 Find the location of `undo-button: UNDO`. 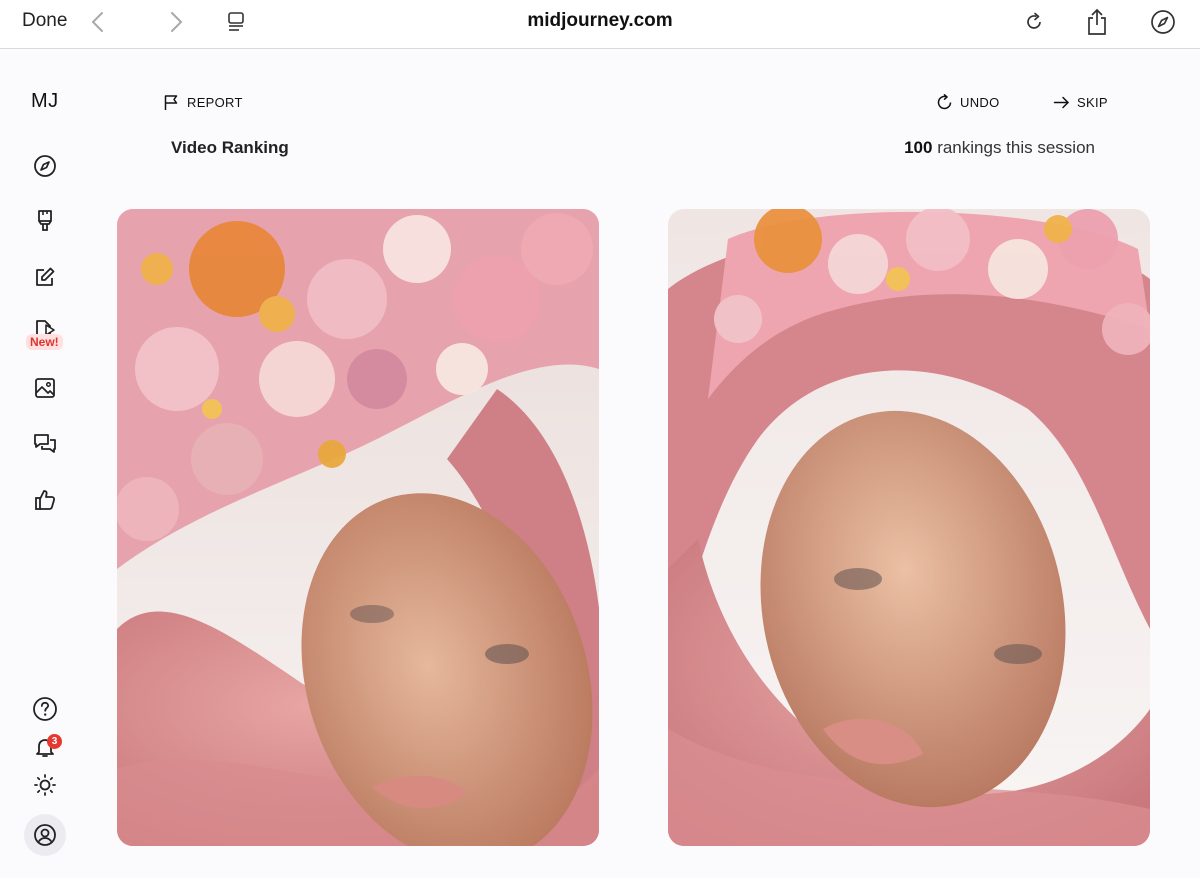

undo-button: UNDO is located at coordinates (967, 102).